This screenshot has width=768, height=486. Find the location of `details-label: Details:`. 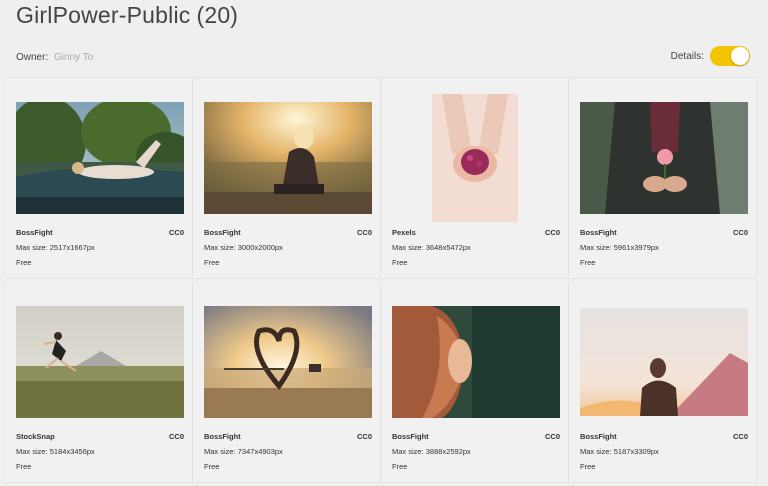

details-label: Details: is located at coordinates (687, 56).